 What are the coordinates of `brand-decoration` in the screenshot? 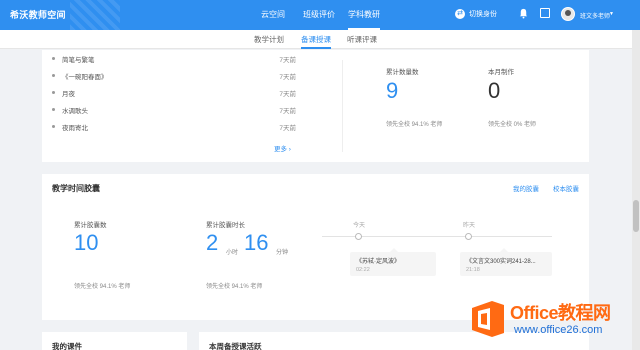 It's located at (95, 15).